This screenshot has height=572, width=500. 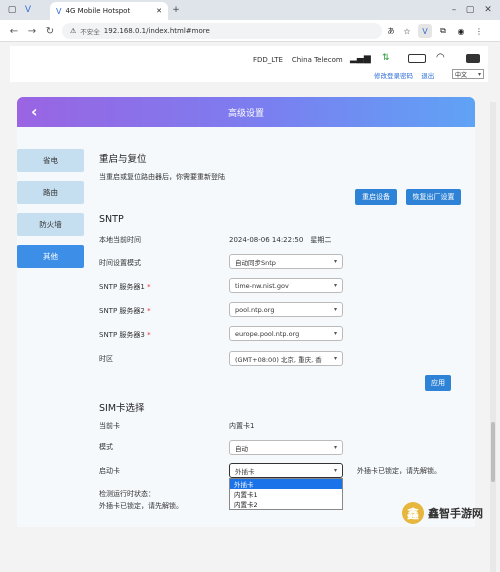 I want to click on apply-button: 应用, so click(x=438, y=383).